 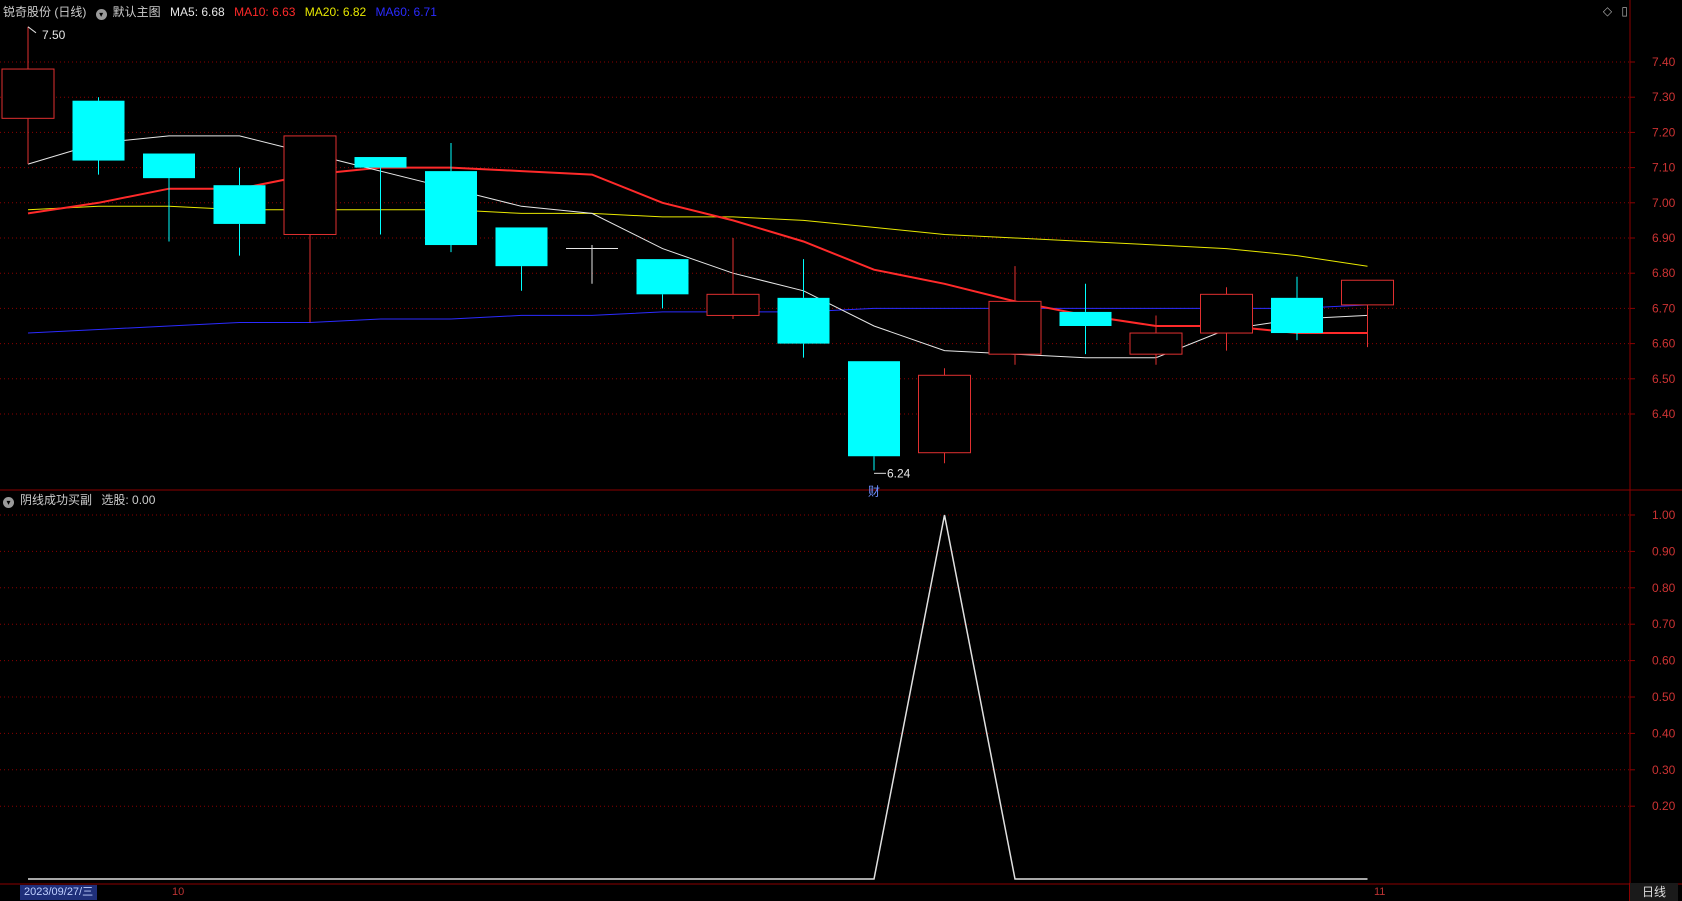 What do you see at coordinates (265, 12) in the screenshot?
I see `ma10-label: MA10: 6.63` at bounding box center [265, 12].